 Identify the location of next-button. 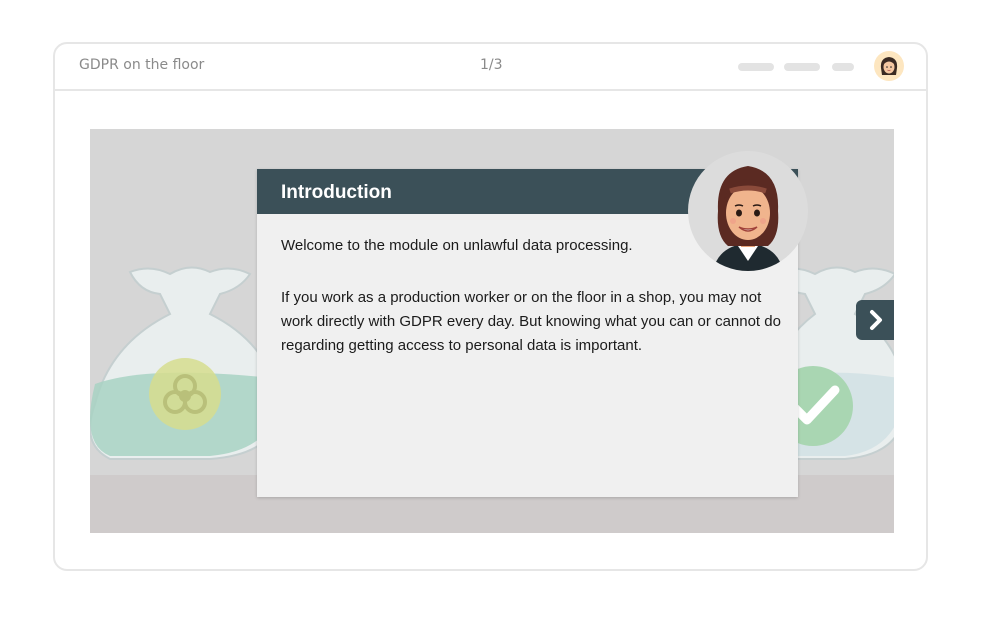
(875, 320).